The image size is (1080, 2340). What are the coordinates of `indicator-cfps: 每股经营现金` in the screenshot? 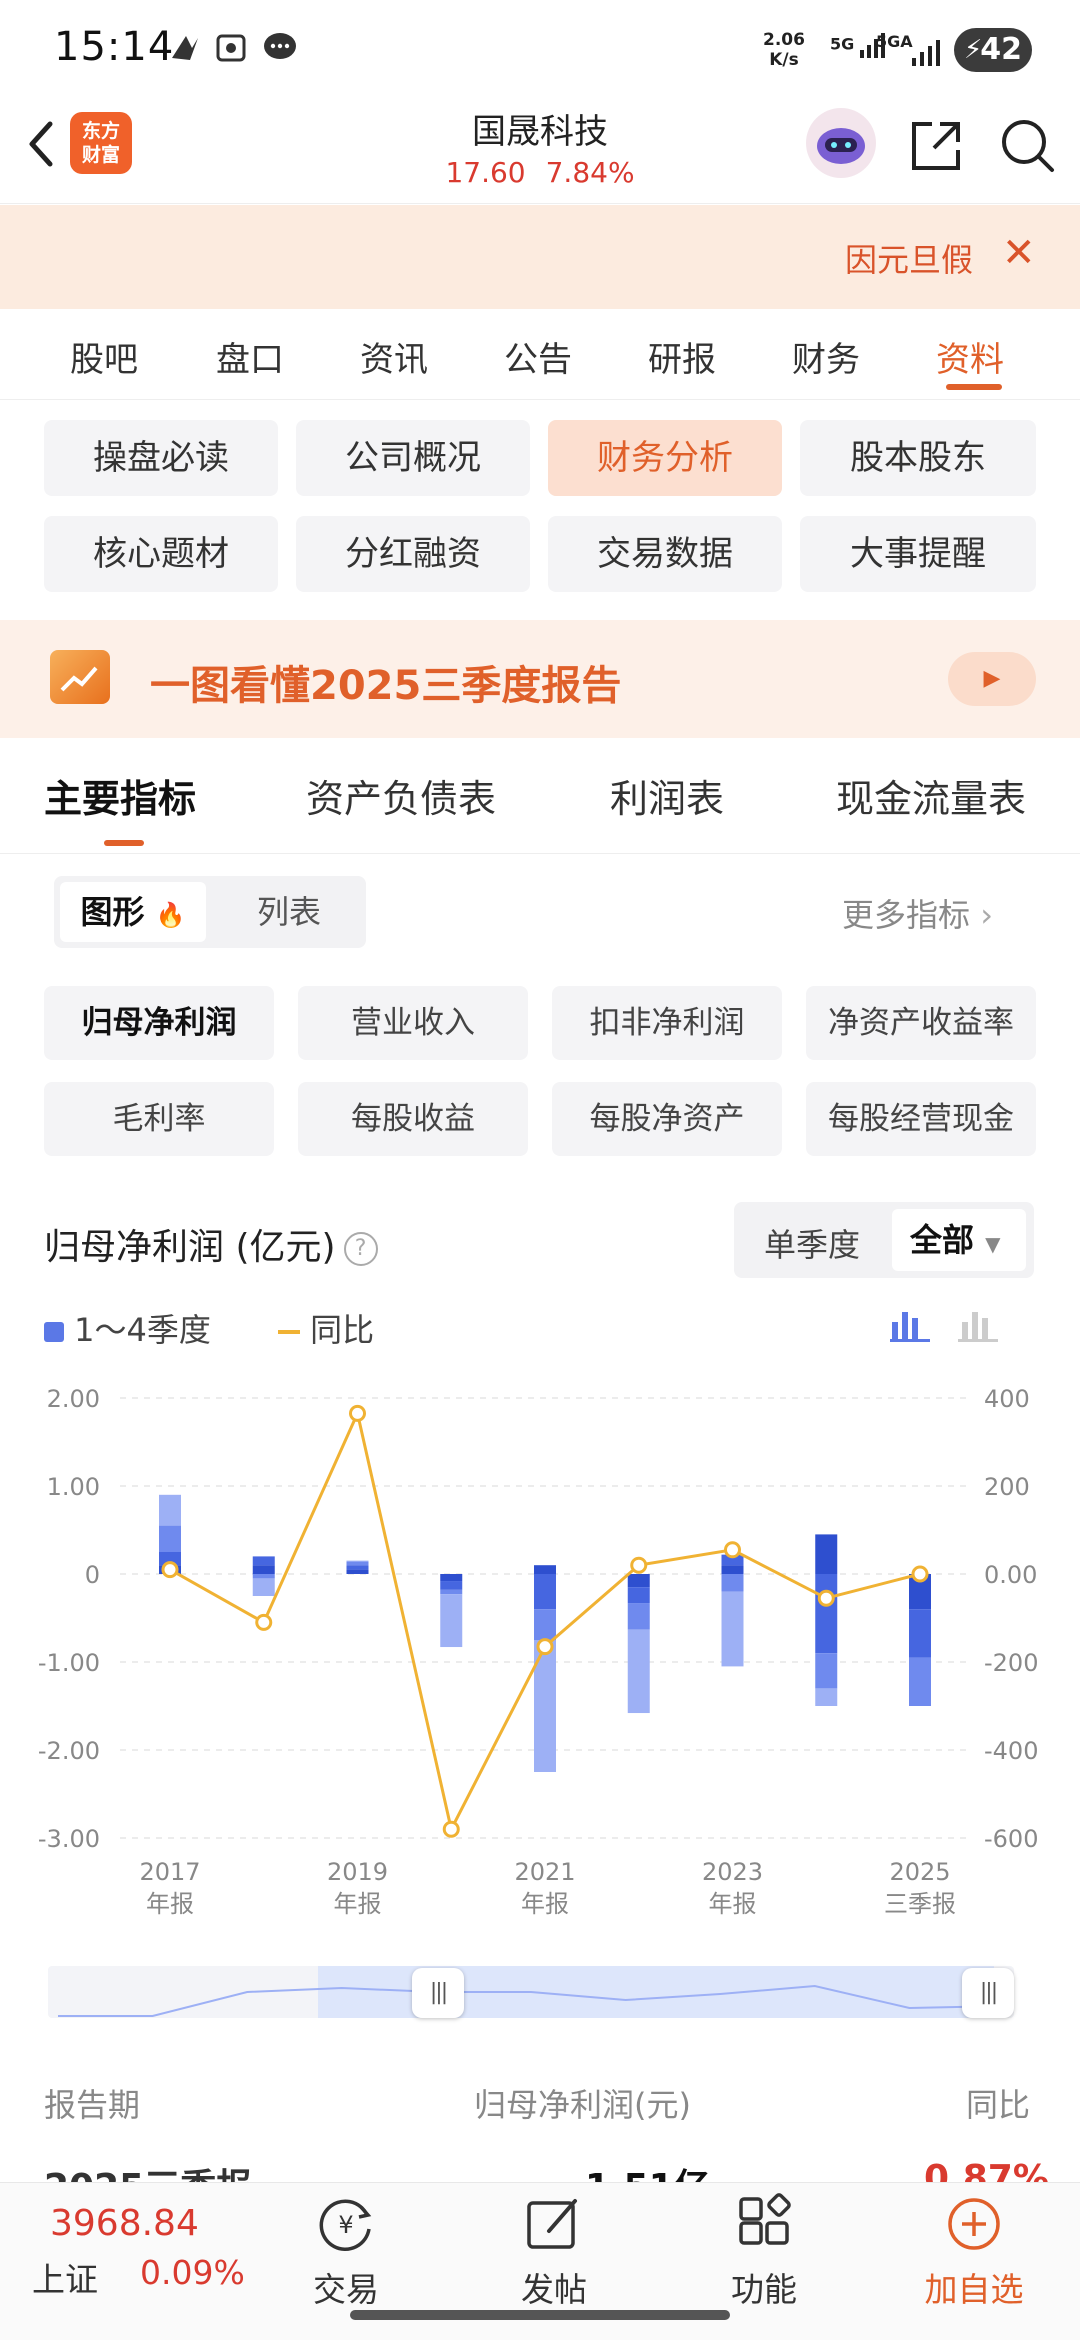 It's located at (921, 1119).